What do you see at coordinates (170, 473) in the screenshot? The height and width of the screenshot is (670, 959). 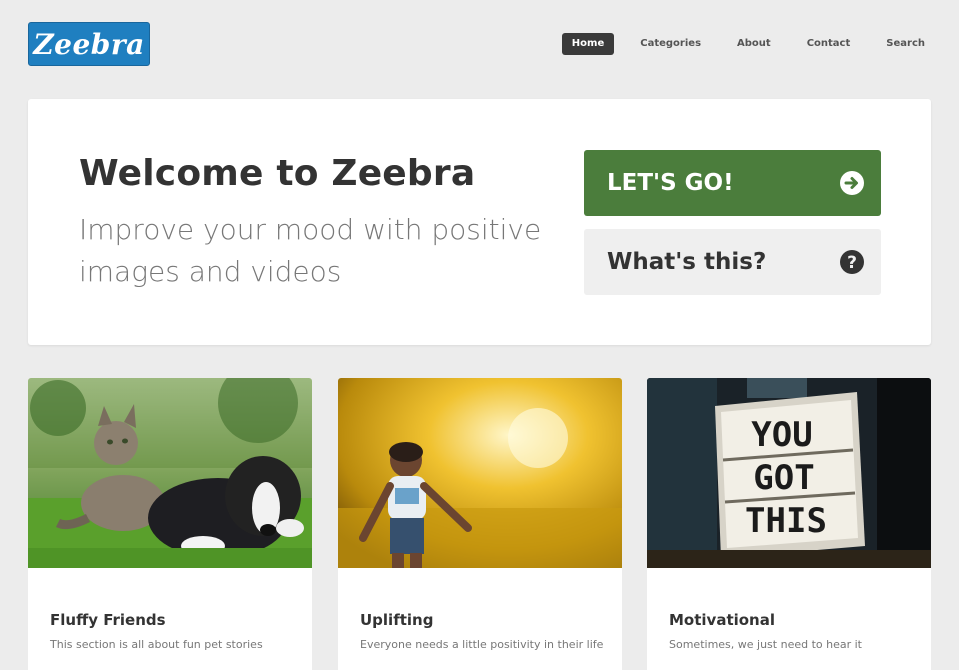 I see `cat-and-dog-photo` at bounding box center [170, 473].